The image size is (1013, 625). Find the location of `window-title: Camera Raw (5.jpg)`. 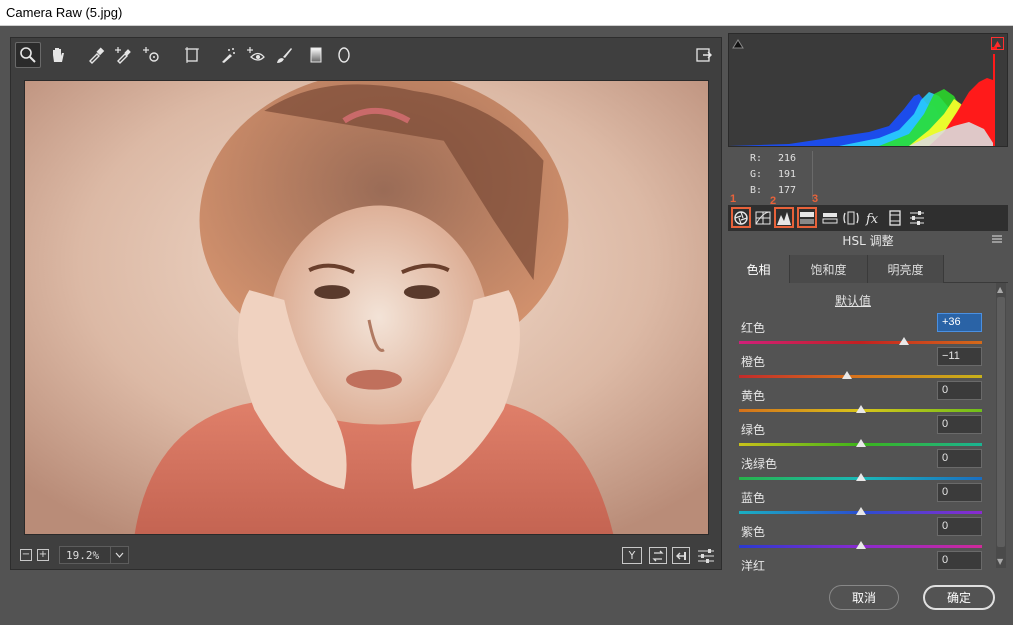

window-title: Camera Raw (5.jpg) is located at coordinates (64, 12).